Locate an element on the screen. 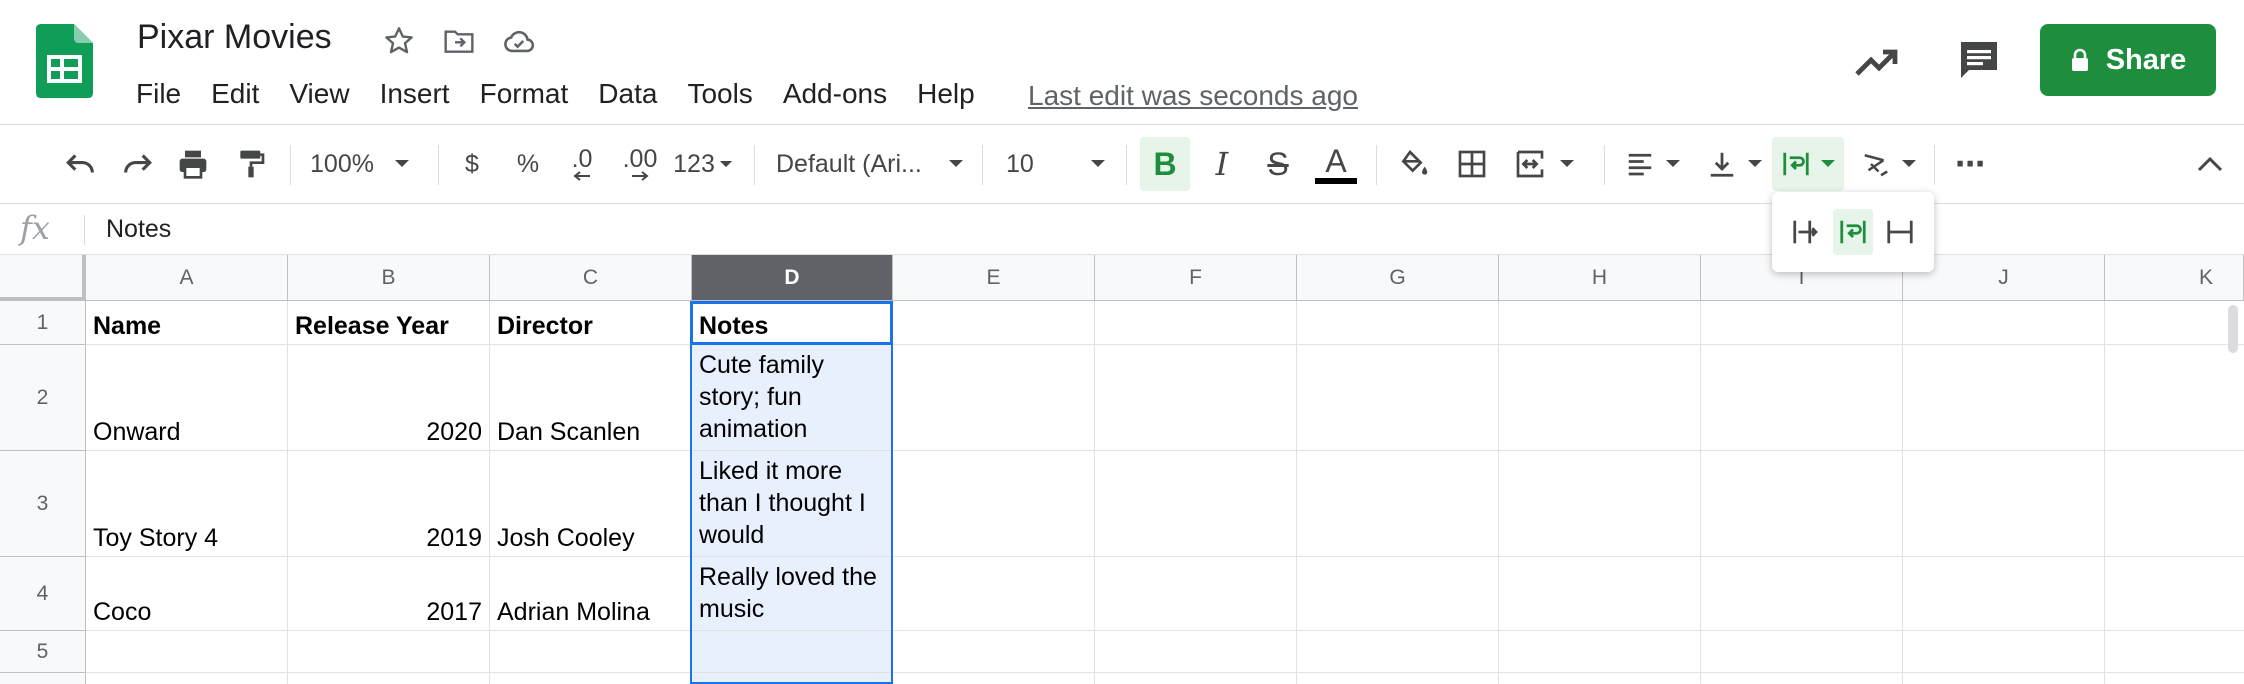 The height and width of the screenshot is (684, 2244). percent-label: % is located at coordinates (528, 163).